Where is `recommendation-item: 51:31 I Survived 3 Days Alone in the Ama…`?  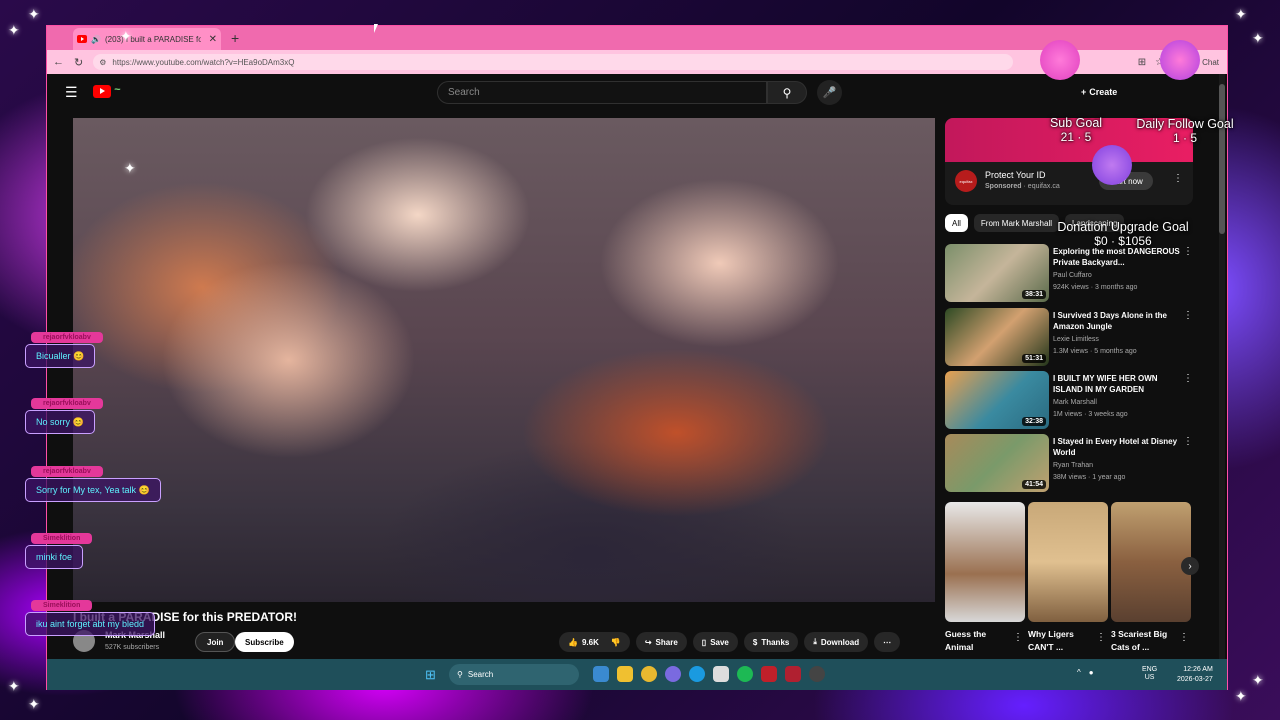
recommendation-item: 51:31 I Survived 3 Days Alone in the Ama… is located at coordinates (1069, 337).